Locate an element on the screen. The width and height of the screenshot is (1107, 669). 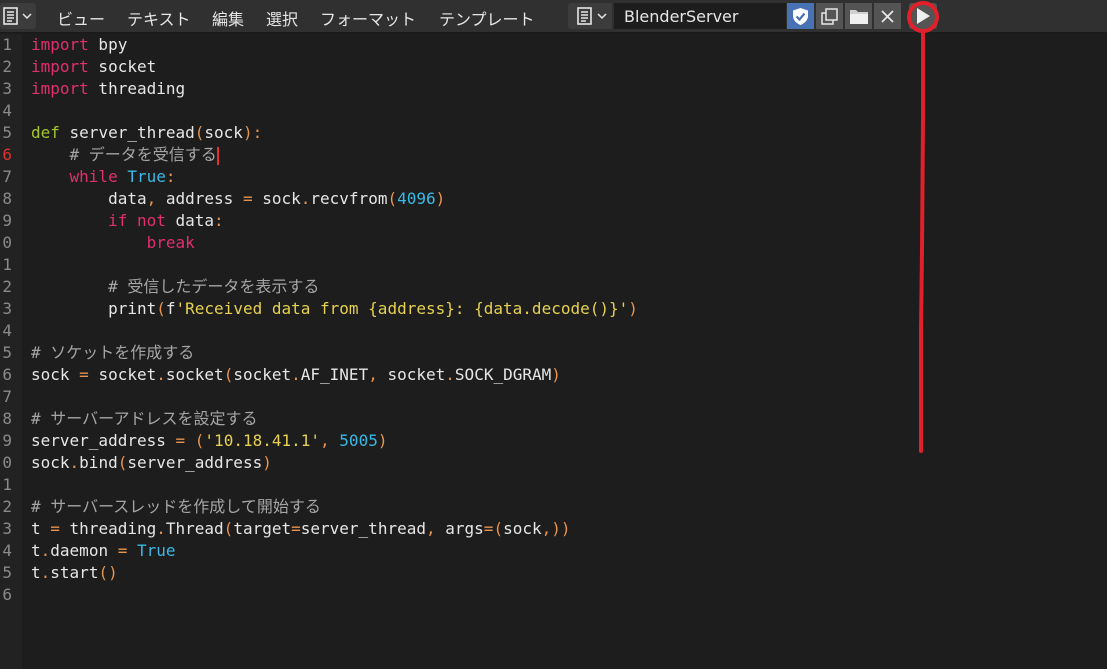
code-line: import threading is located at coordinates (108, 89).